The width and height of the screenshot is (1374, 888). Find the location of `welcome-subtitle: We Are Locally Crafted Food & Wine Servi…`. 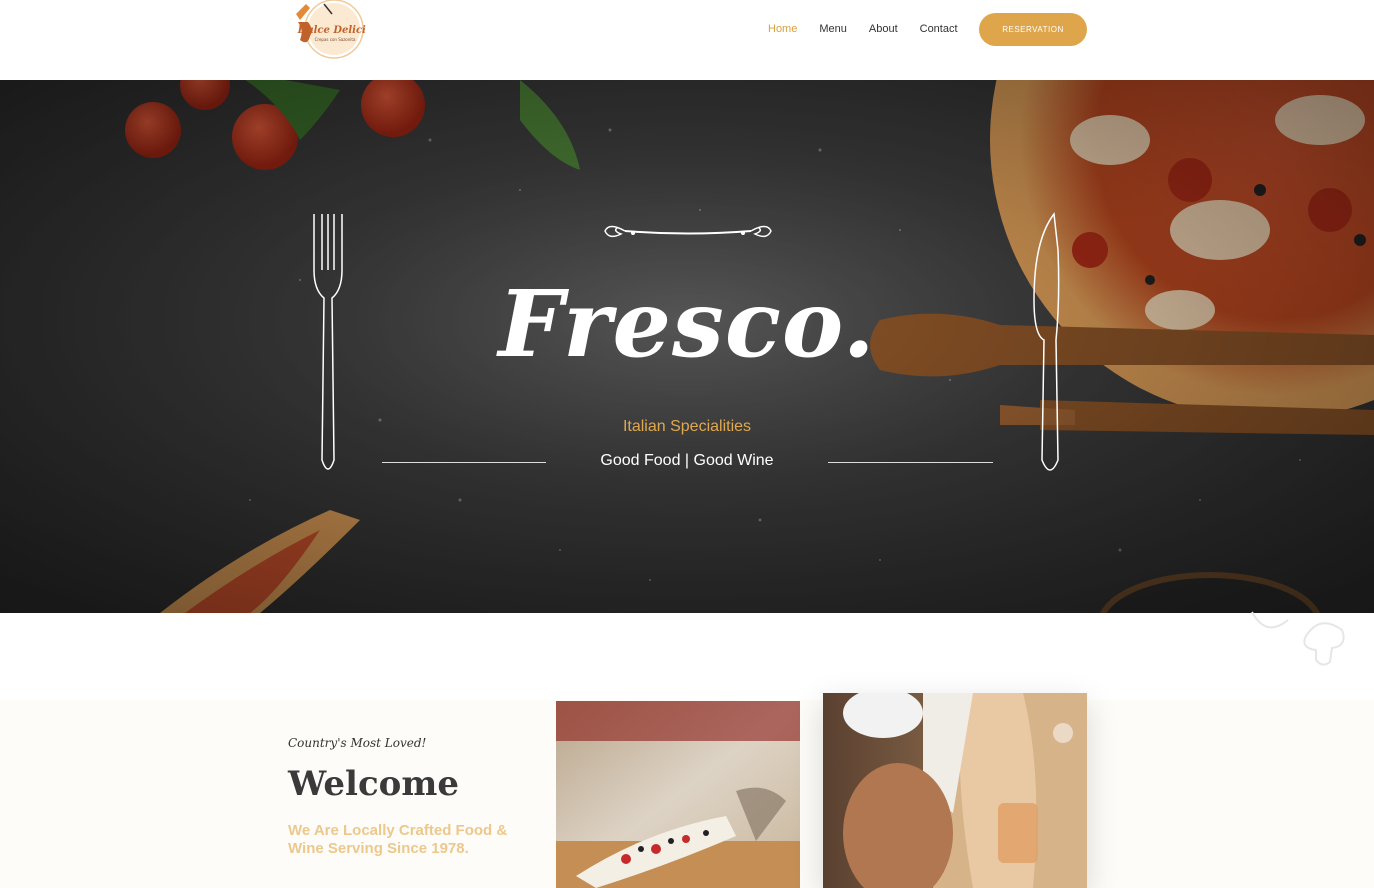

welcome-subtitle: We Are Locally Crafted Food & Wine Servi… is located at coordinates (398, 839).